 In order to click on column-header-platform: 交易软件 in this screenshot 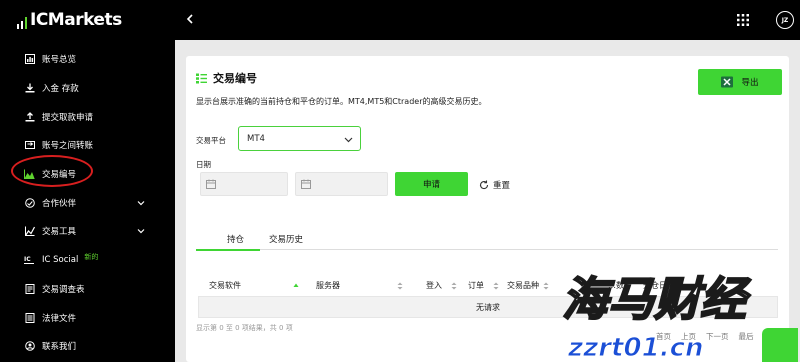, I will do `click(254, 285)`.